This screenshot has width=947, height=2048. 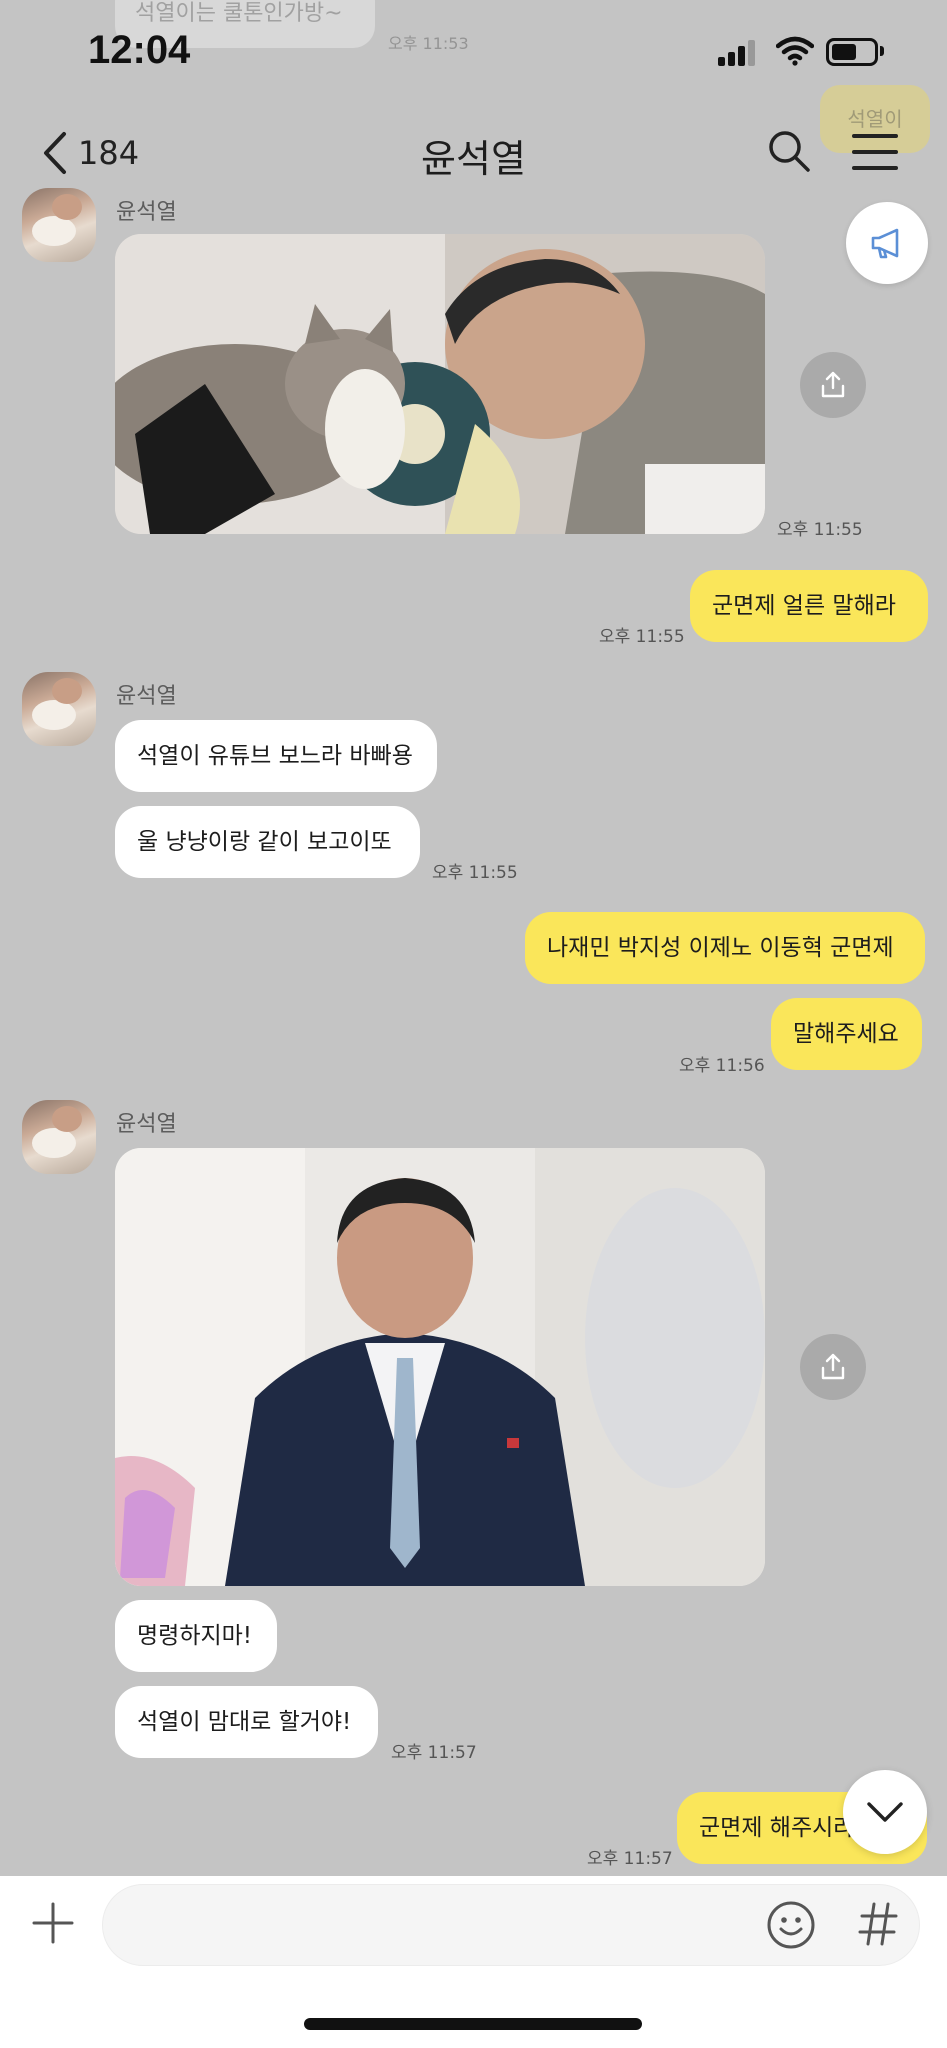 I want to click on scroll-to-bottom-button, so click(x=885, y=1812).